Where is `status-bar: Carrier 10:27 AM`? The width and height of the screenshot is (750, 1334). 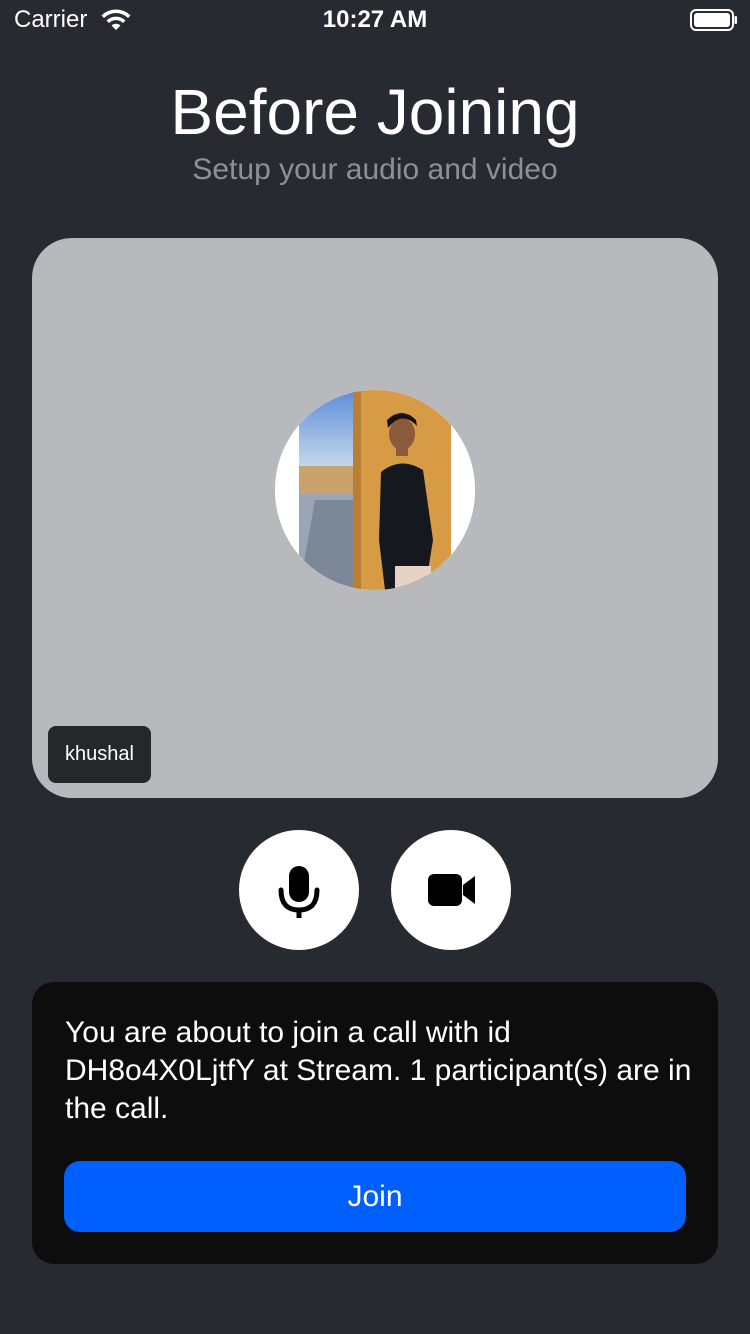
status-bar: Carrier 10:27 AM is located at coordinates (375, 20).